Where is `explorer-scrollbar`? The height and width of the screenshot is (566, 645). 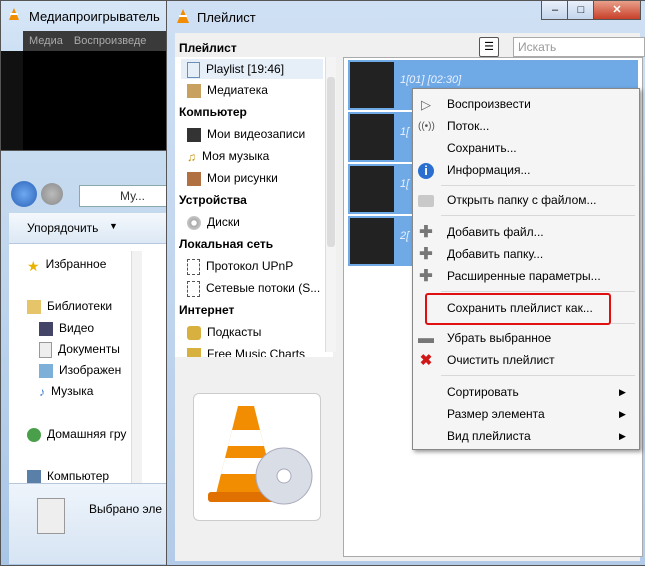
explorer-scrollbar is located at coordinates (136, 371).